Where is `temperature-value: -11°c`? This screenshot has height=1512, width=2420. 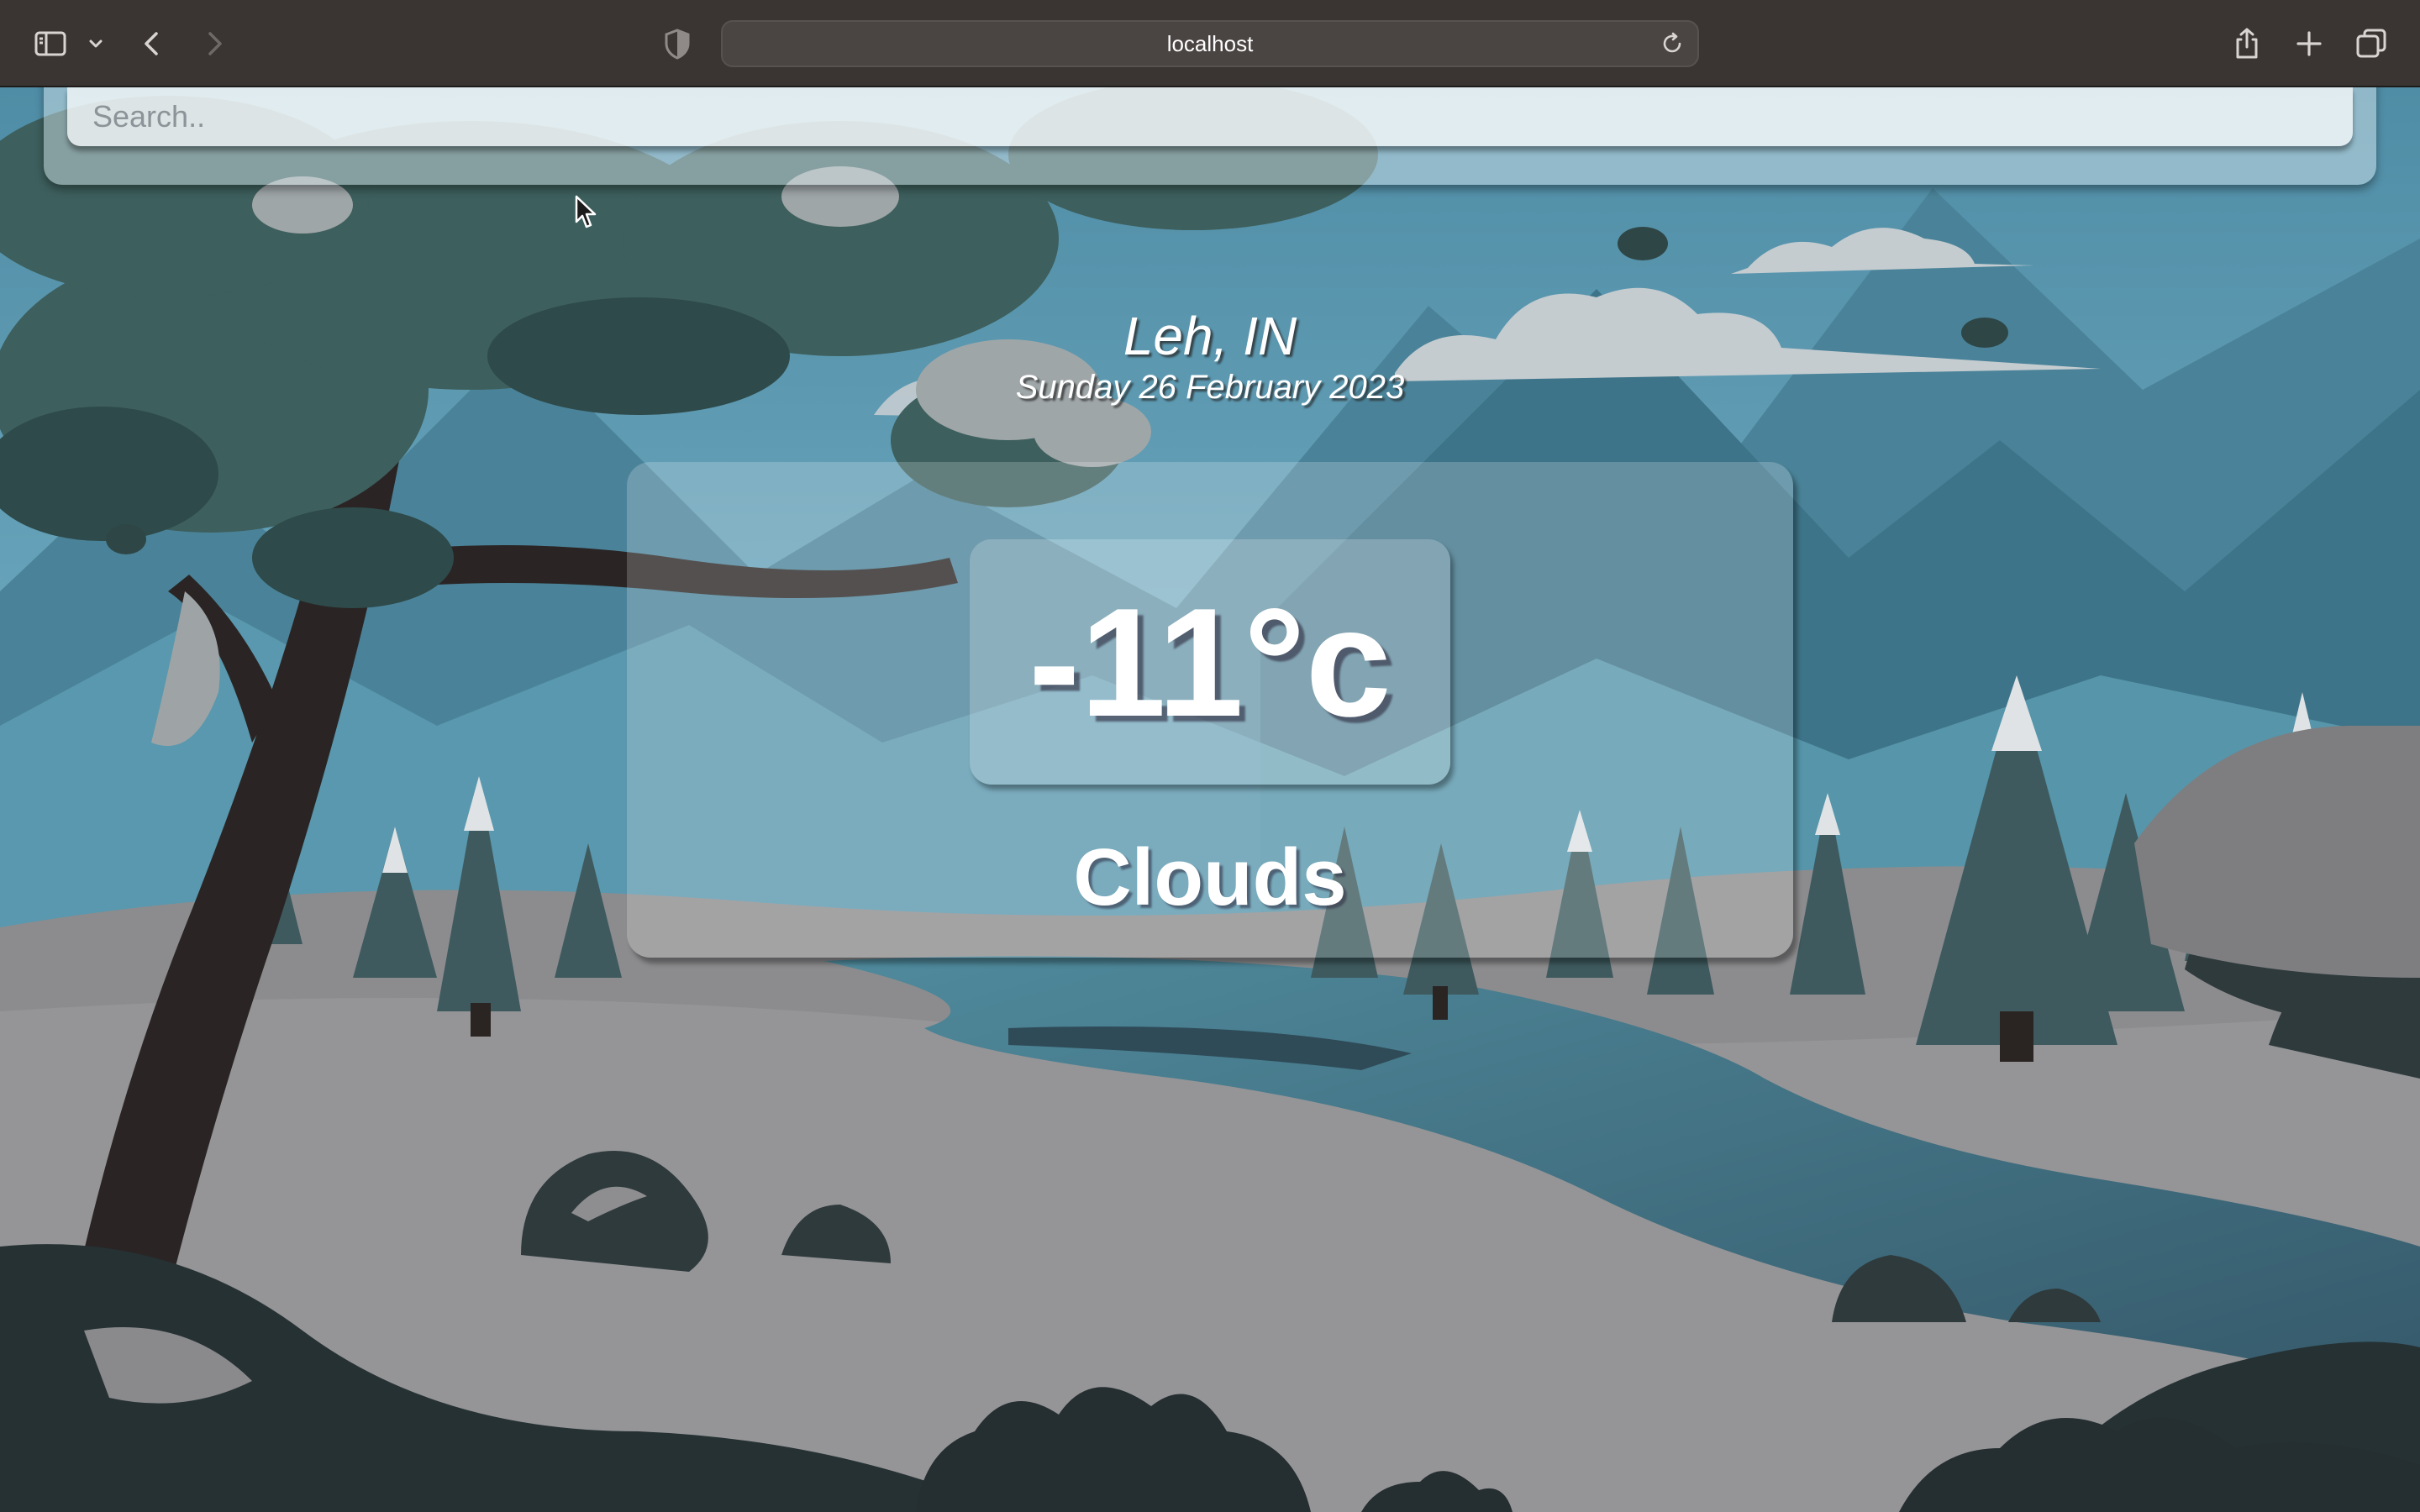
temperature-value: -11°c is located at coordinates (1210, 661).